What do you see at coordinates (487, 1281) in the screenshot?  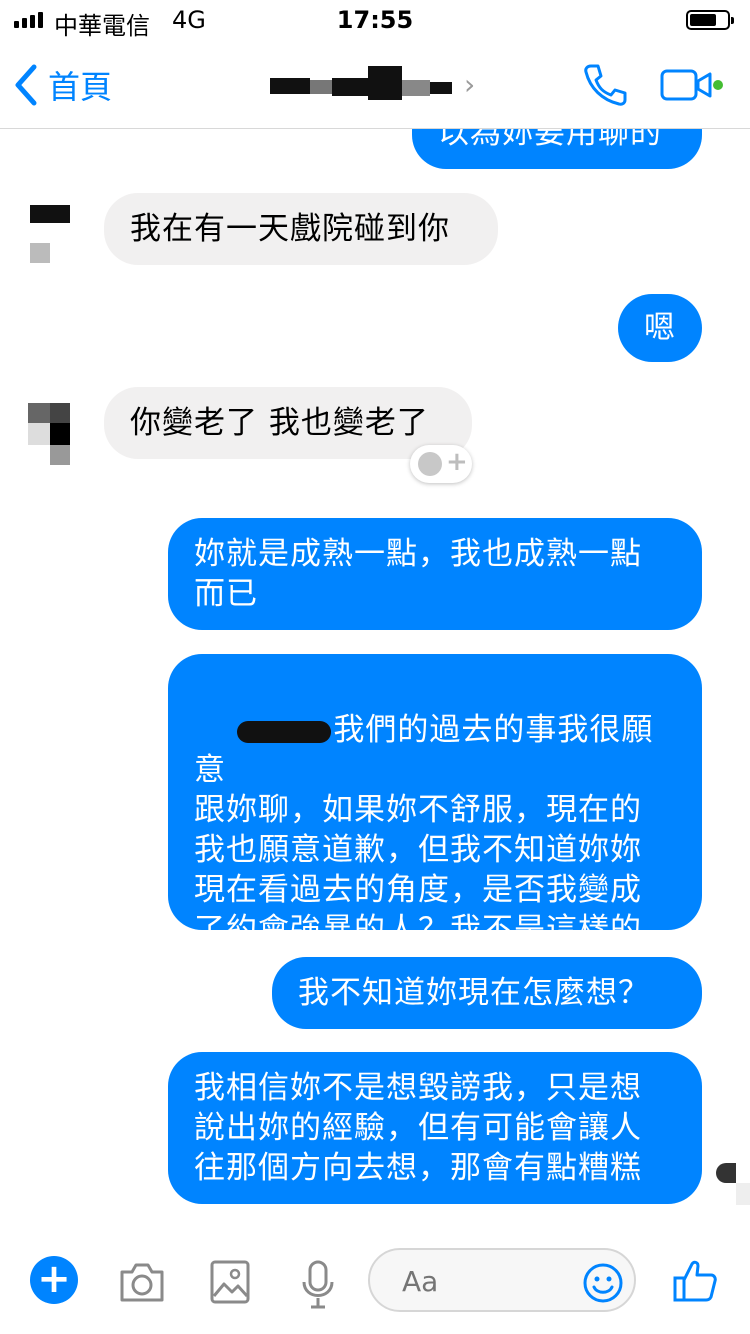 I see `message-input` at bounding box center [487, 1281].